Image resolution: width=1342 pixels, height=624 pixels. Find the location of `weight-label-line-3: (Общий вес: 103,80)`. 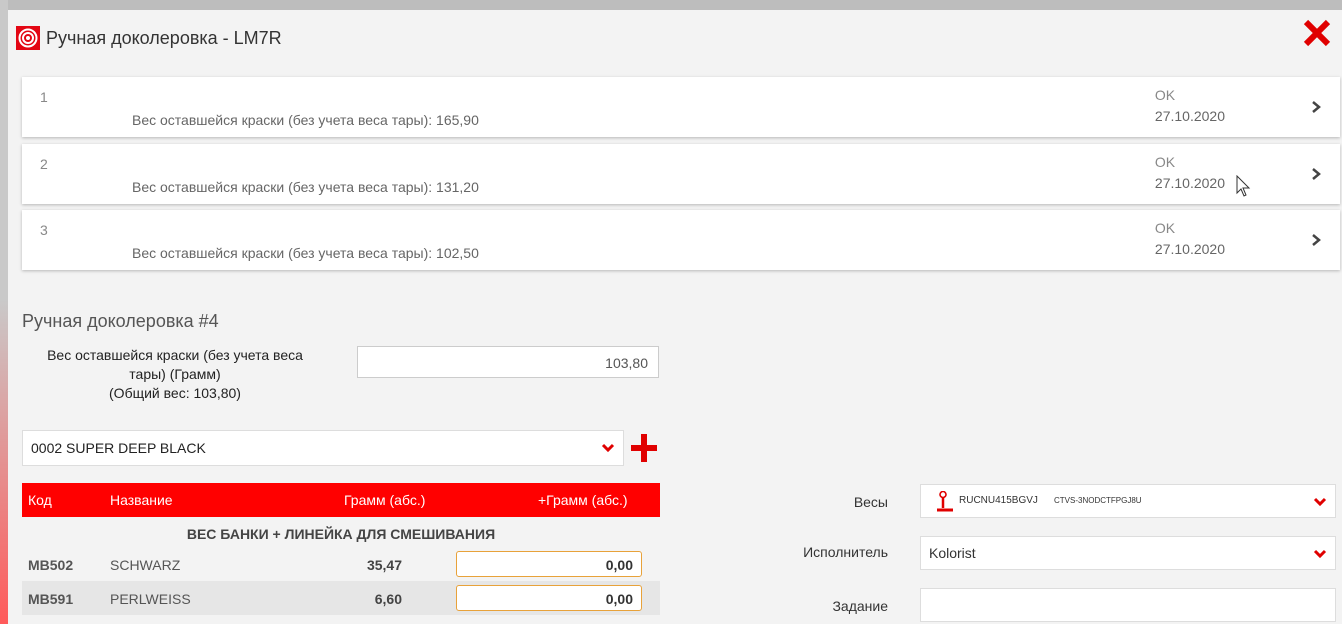

weight-label-line-3: (Общий вес: 103,80) is located at coordinates (175, 393).